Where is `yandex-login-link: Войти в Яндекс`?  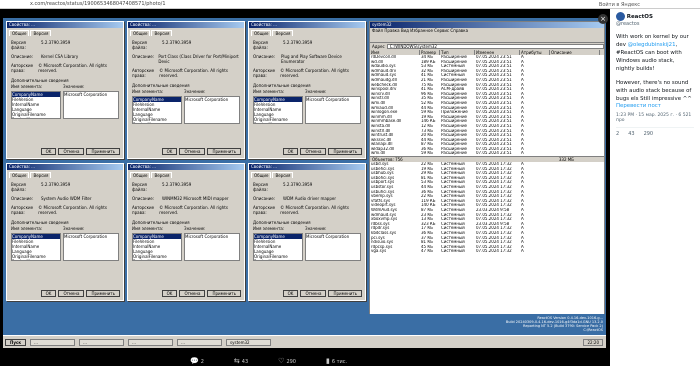
yandex-login-link: Войти в Яндекс is located at coordinates (619, 5).